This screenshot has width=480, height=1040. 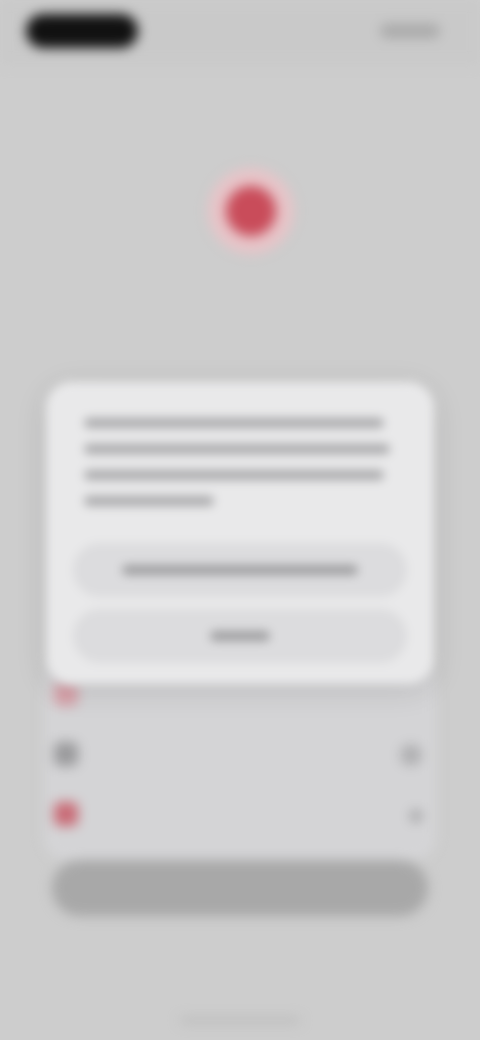 I want to click on primary-action-button, so click(x=240, y=888).